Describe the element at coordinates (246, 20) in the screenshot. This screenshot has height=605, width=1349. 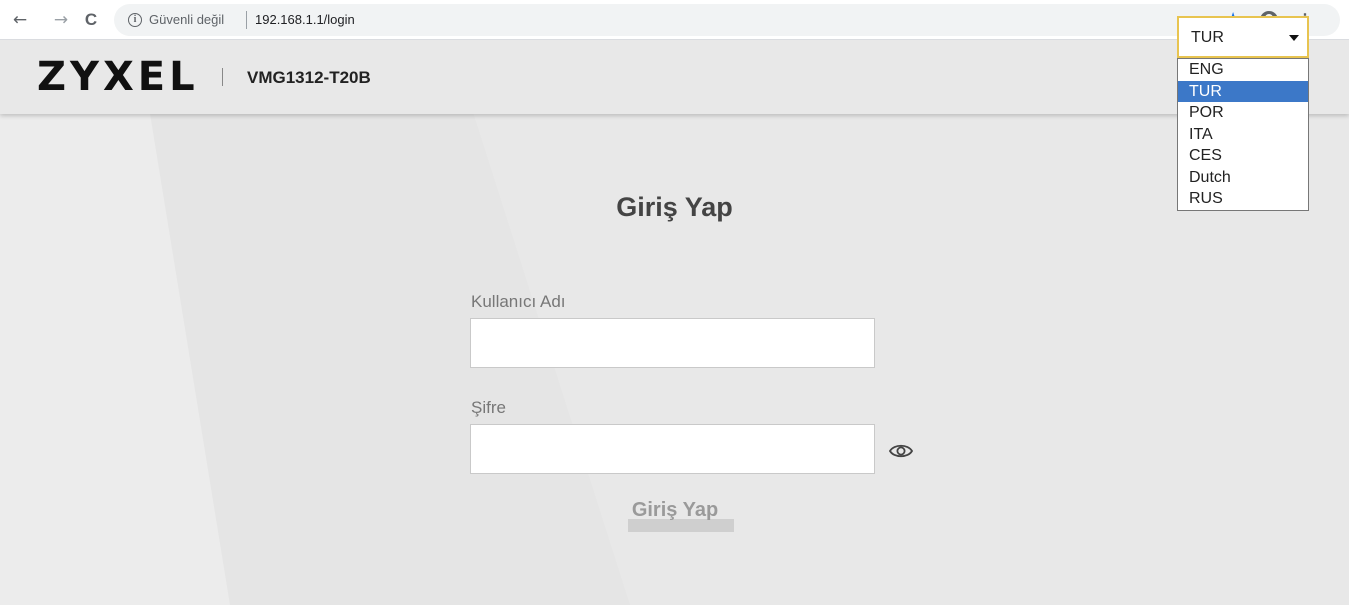
I see `url-divider` at that location.